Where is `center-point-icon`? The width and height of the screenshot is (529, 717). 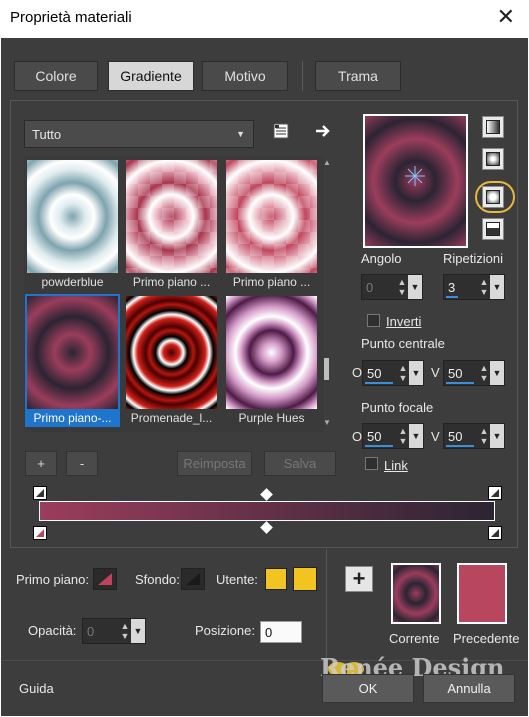 center-point-icon is located at coordinates (415, 176).